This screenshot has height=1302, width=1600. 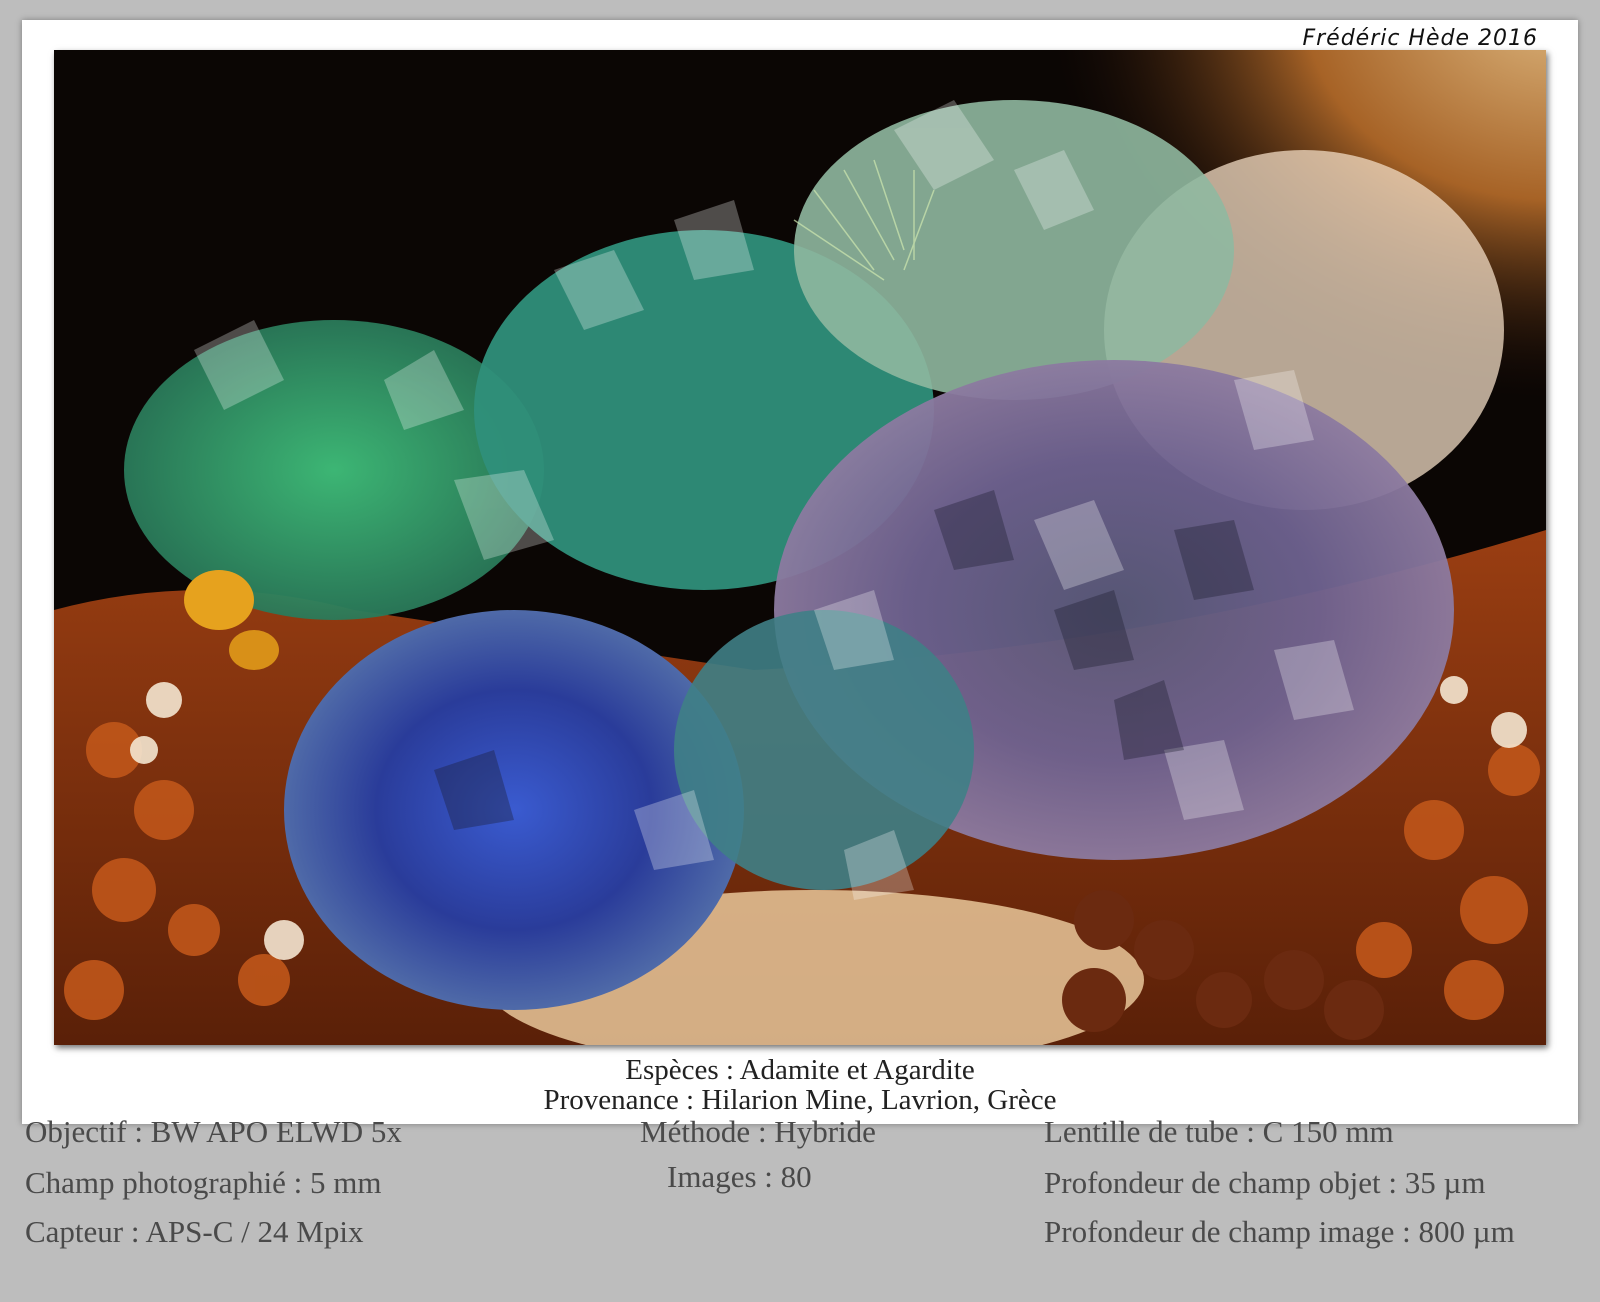 I want to click on lentille-label: Lentille de tube : C 150 mm, so click(x=1219, y=1131).